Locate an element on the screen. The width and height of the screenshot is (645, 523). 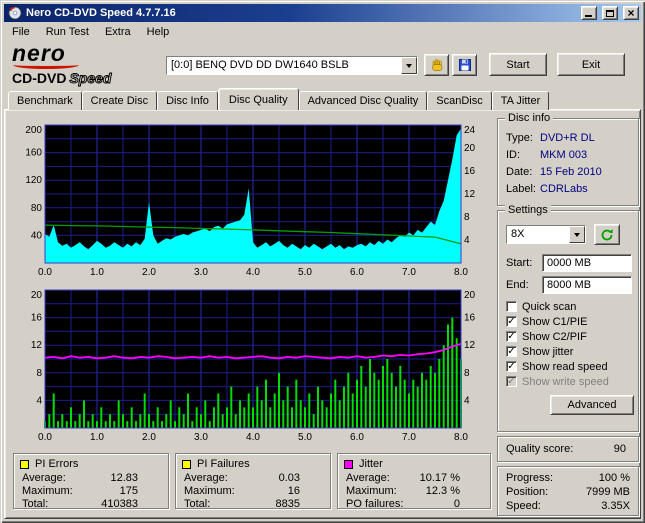
disc-info-value: MKM 003 is located at coordinates (564, 154).